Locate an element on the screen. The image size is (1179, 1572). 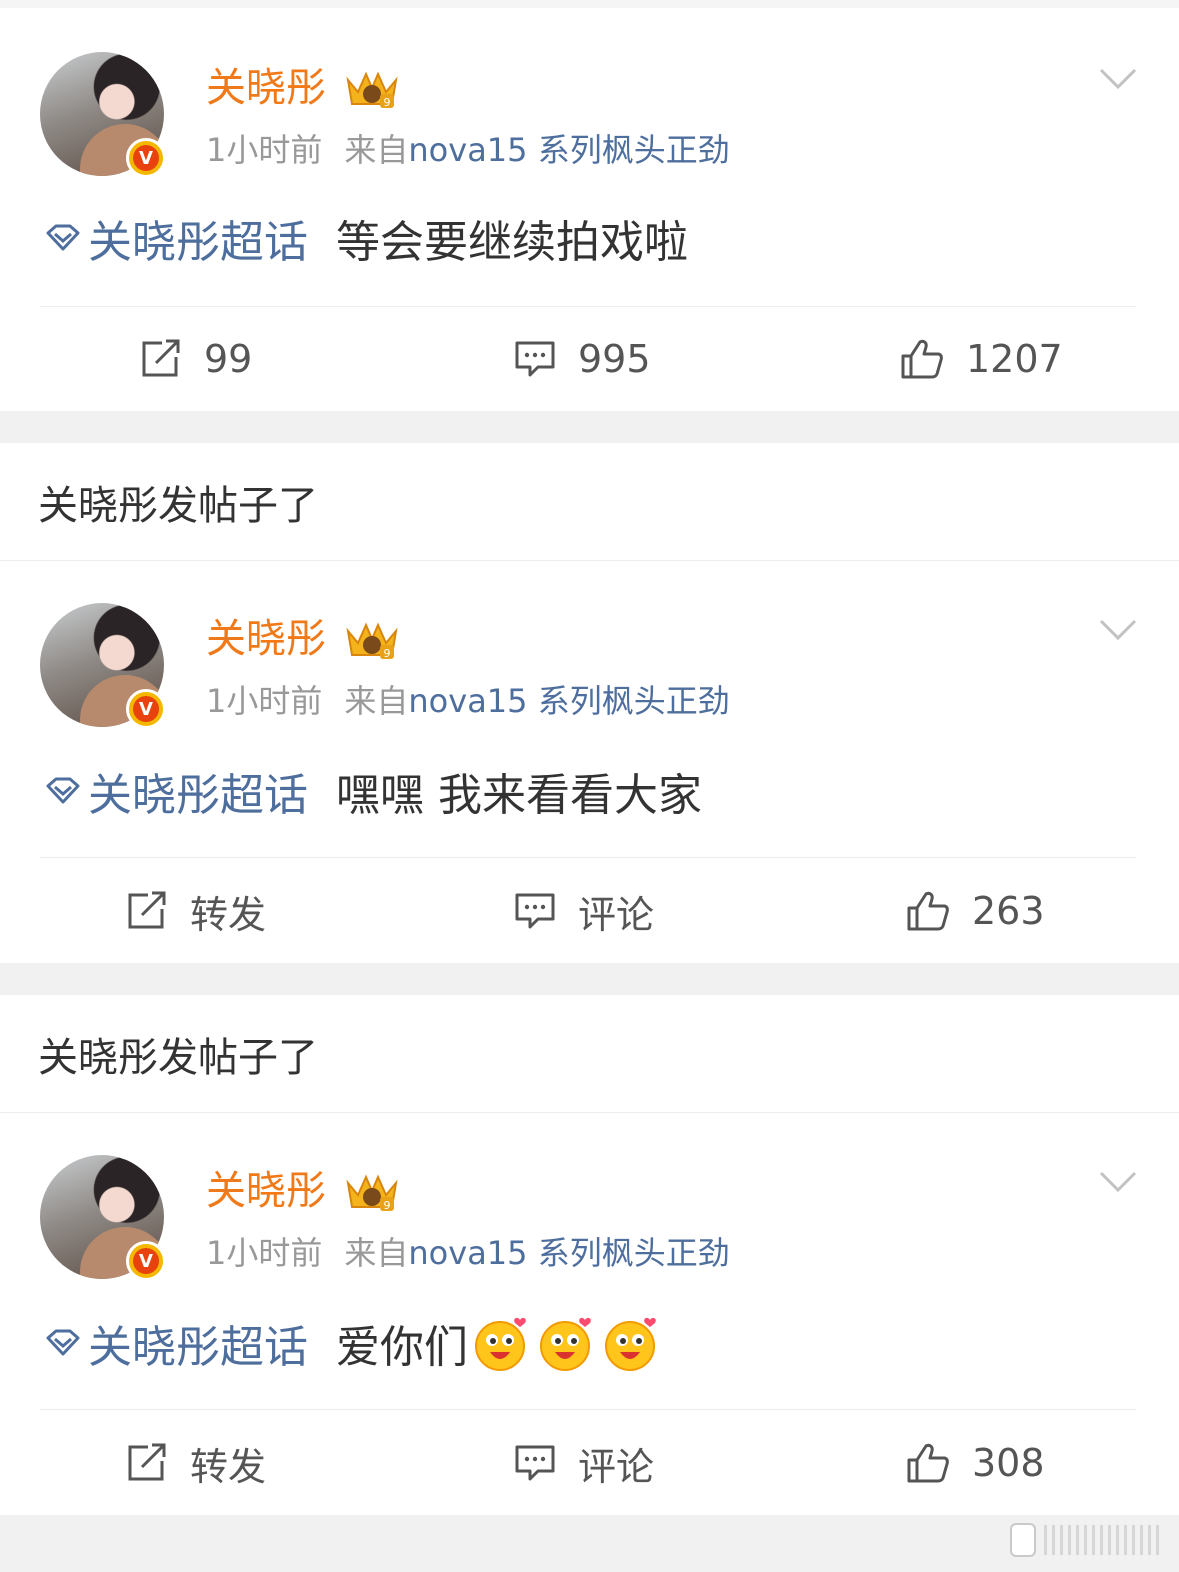
scroll-indicator is located at coordinates (1088, 1540).